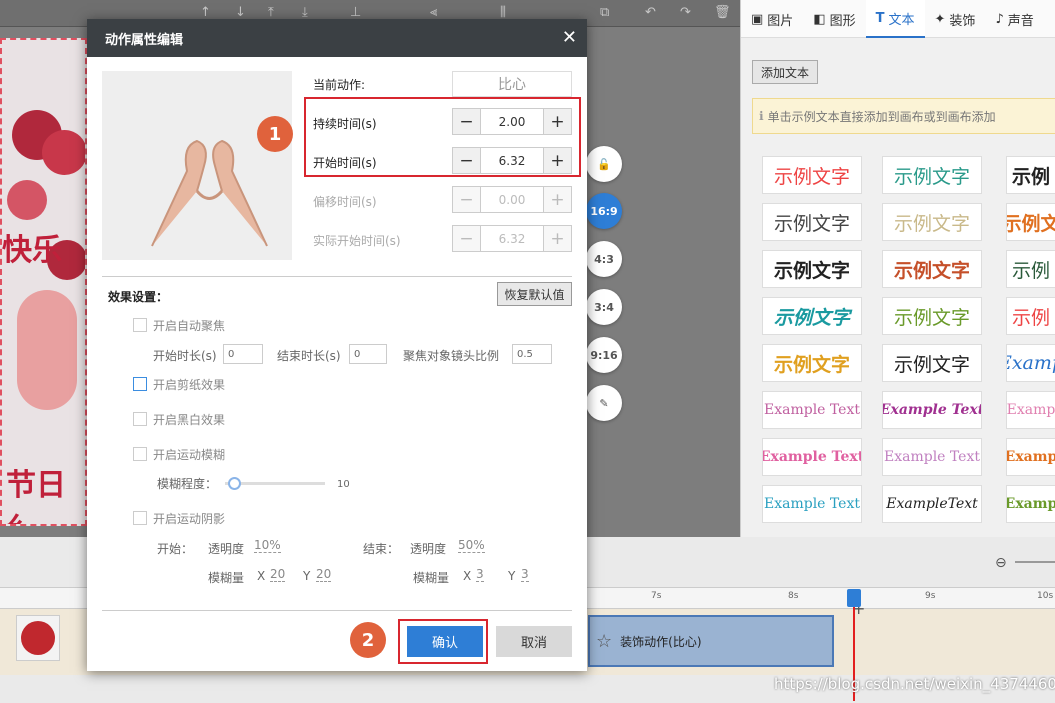  What do you see at coordinates (711, 641) in the screenshot?
I see `timeline-action-bar: ☆ 装饰动作(比心)` at bounding box center [711, 641].